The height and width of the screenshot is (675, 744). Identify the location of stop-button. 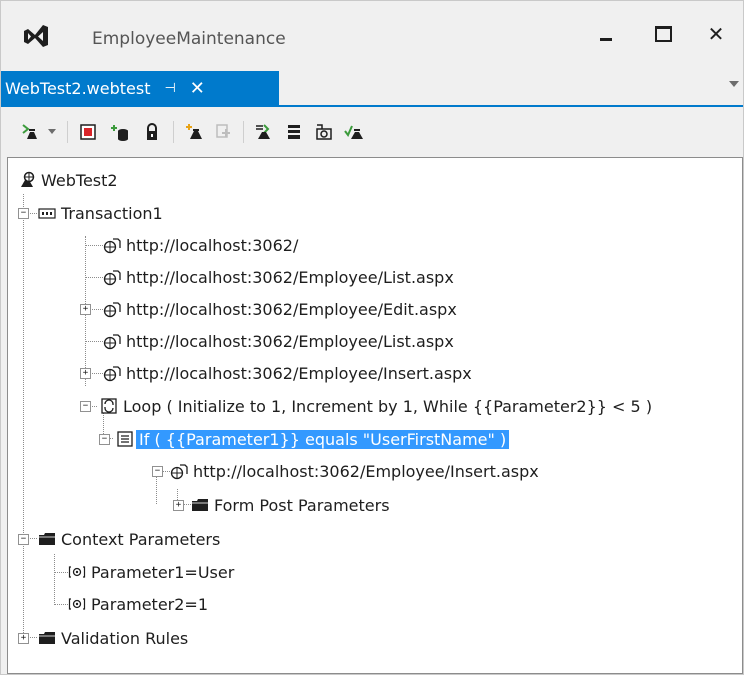
(88, 132).